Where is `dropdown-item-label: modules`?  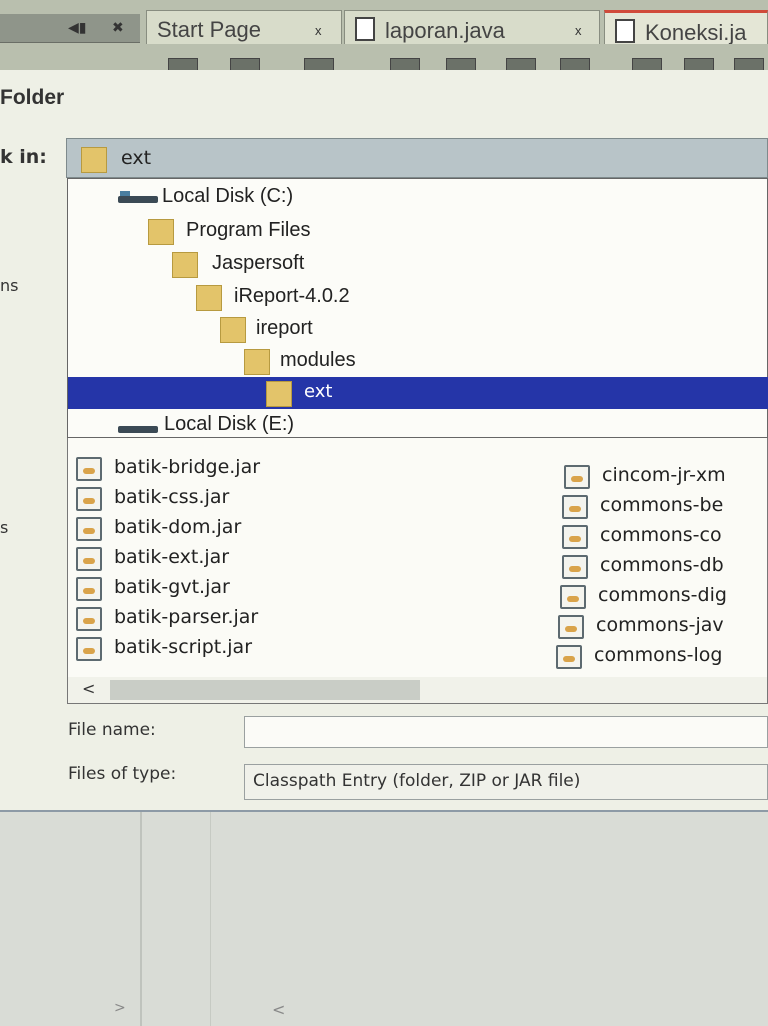
dropdown-item-label: modules is located at coordinates (318, 360).